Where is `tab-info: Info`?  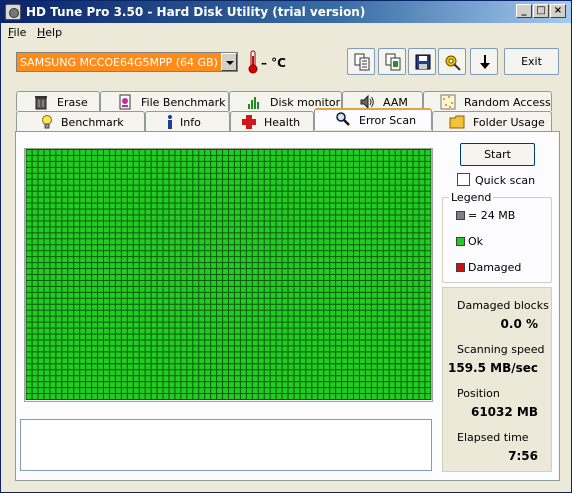
tab-info: Info is located at coordinates (187, 121).